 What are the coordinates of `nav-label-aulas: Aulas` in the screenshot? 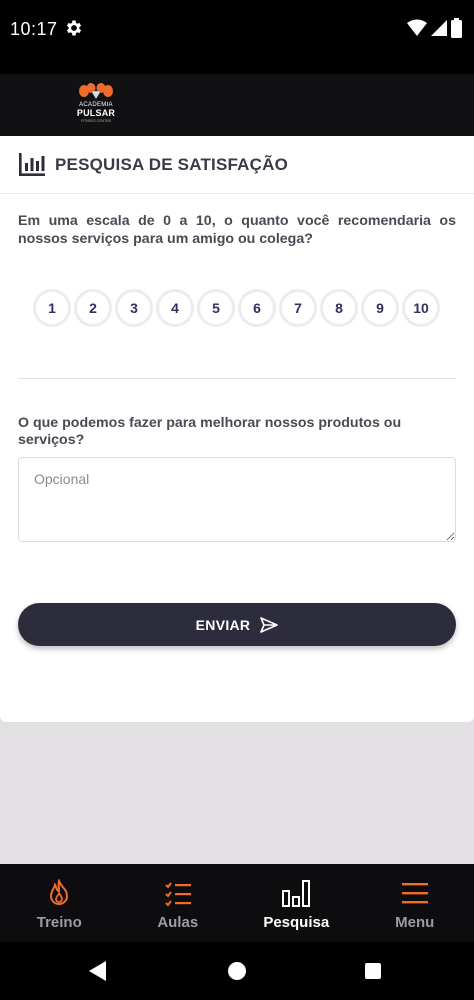 It's located at (178, 922).